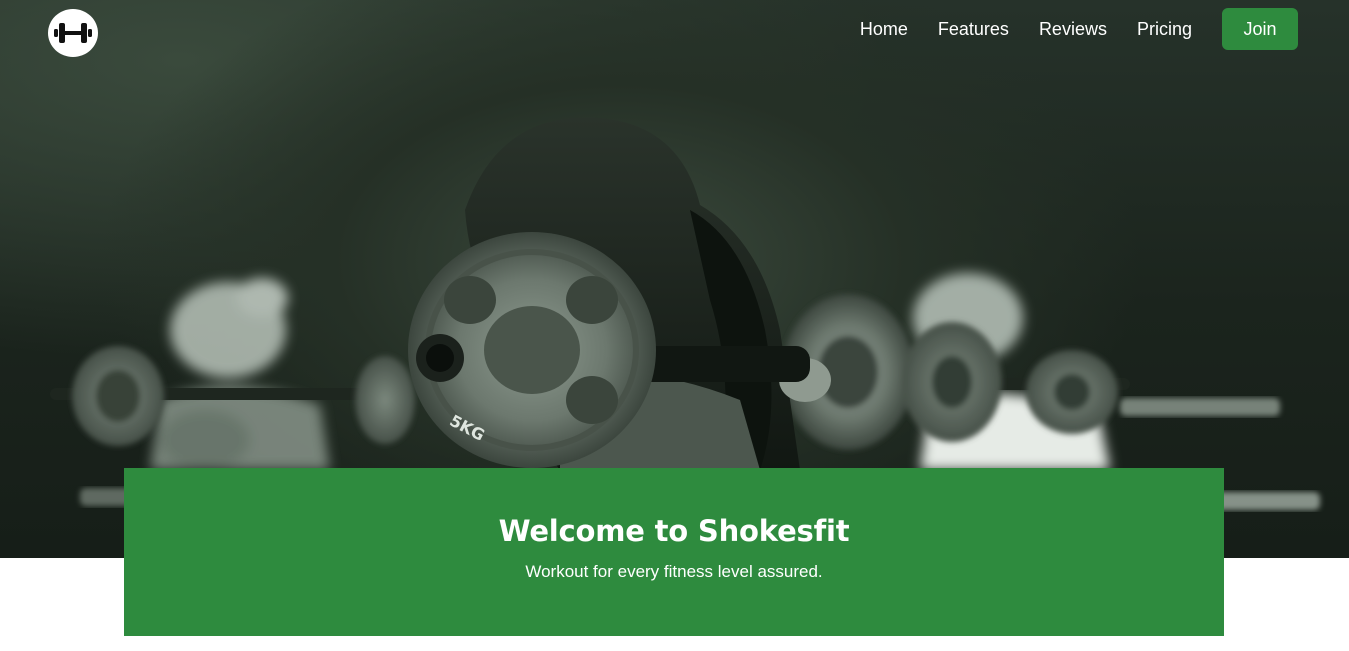 This screenshot has height=651, width=1349. I want to click on join-button: Join, so click(1260, 29).